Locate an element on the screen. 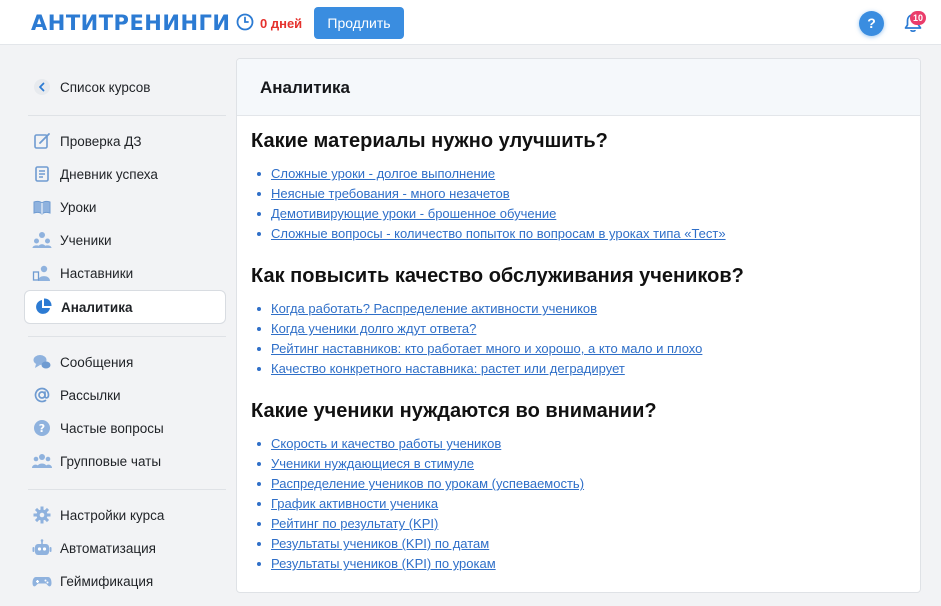 This screenshot has height=606, width=941. sidebar-item-label: Проверка ДЗ is located at coordinates (101, 141).